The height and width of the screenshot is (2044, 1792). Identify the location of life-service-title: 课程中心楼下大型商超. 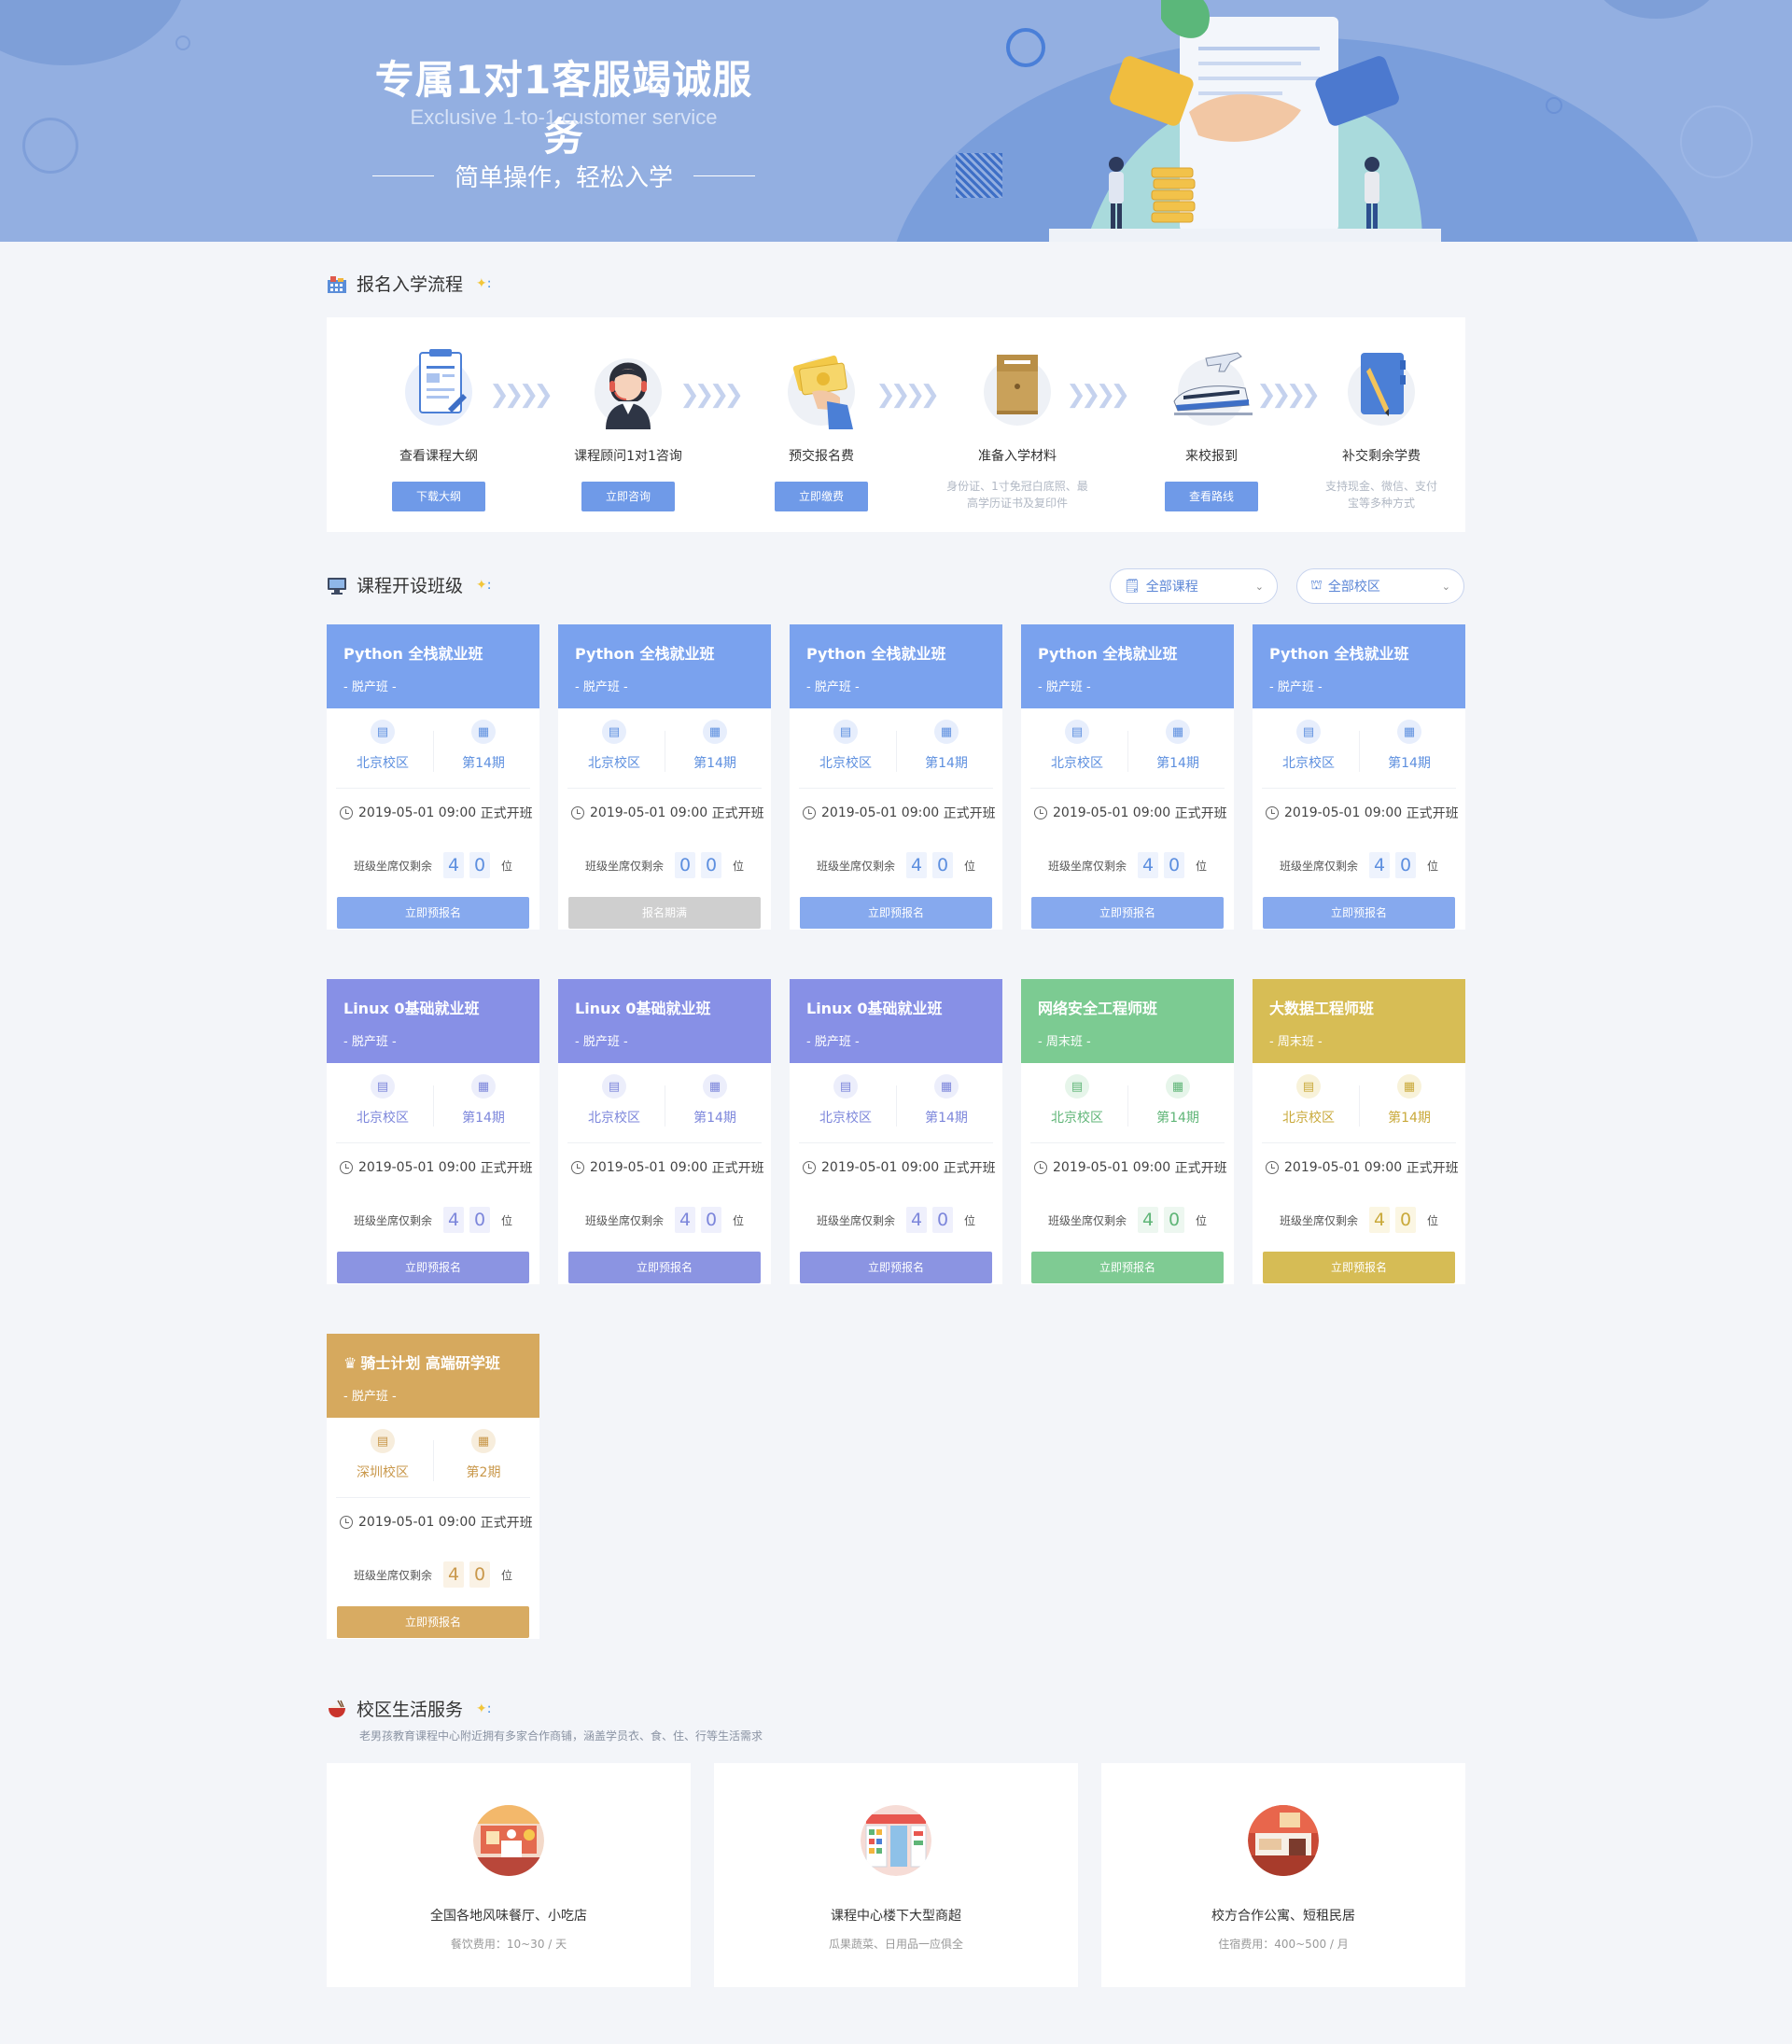
(896, 1916).